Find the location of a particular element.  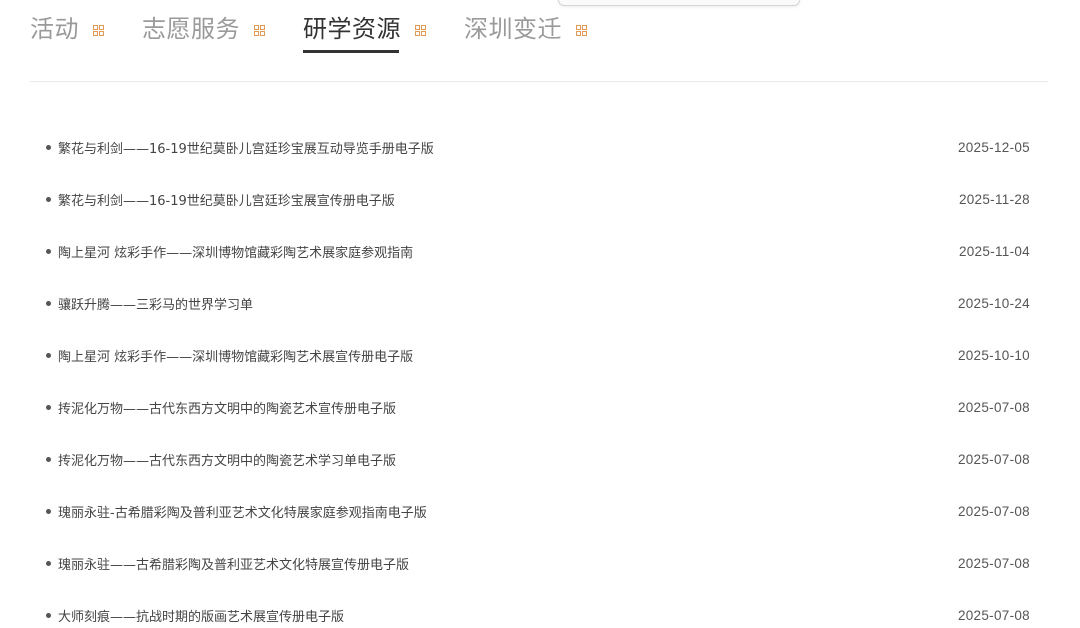

item-date: 2025-11-04 is located at coordinates (994, 251).